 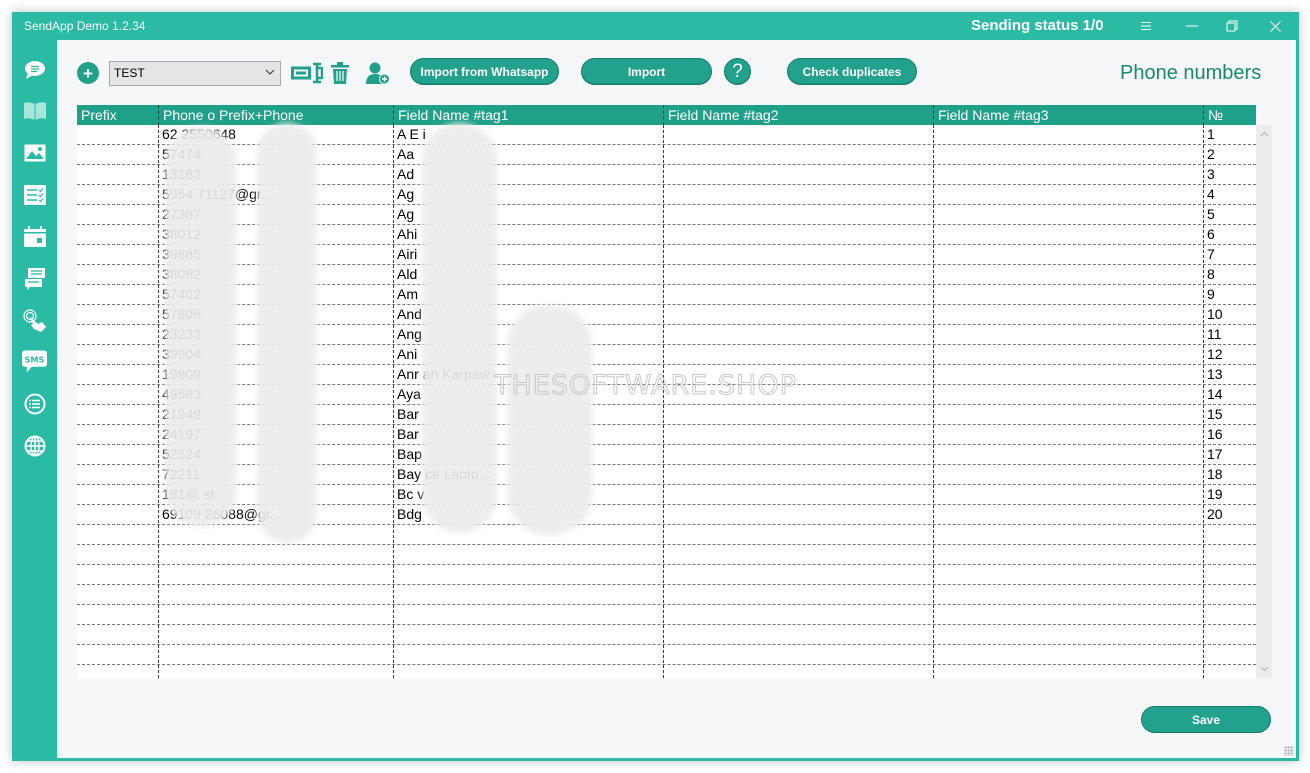 I want to click on restore-button, so click(x=1232, y=26).